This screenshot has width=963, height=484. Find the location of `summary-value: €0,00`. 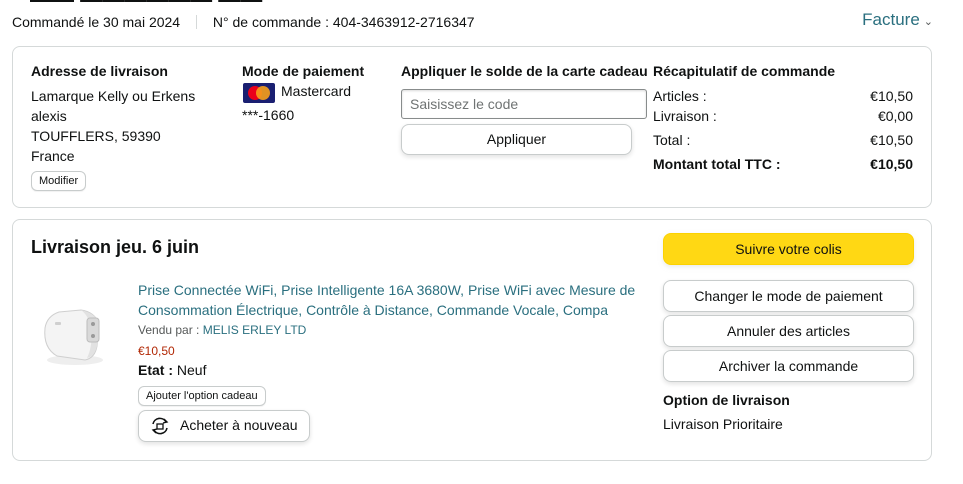

summary-value: €0,00 is located at coordinates (895, 116).